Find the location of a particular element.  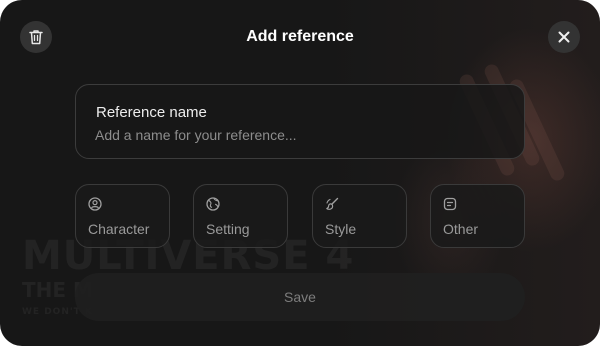

background-headline: MULTIVERSE 4 is located at coordinates (188, 256).